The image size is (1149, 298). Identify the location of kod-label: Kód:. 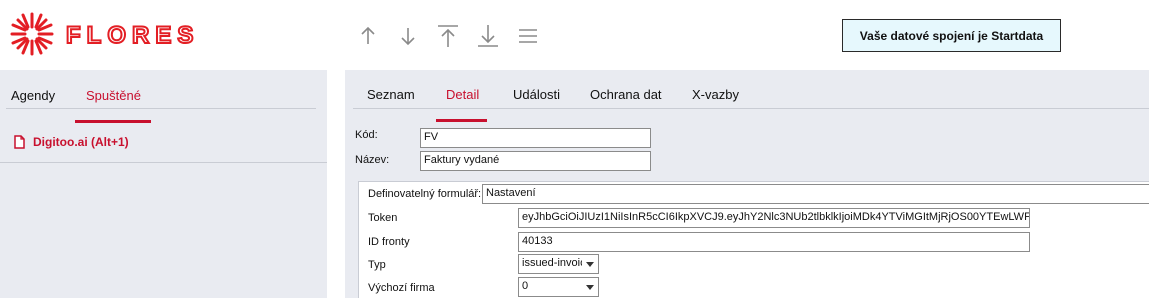
(366, 135).